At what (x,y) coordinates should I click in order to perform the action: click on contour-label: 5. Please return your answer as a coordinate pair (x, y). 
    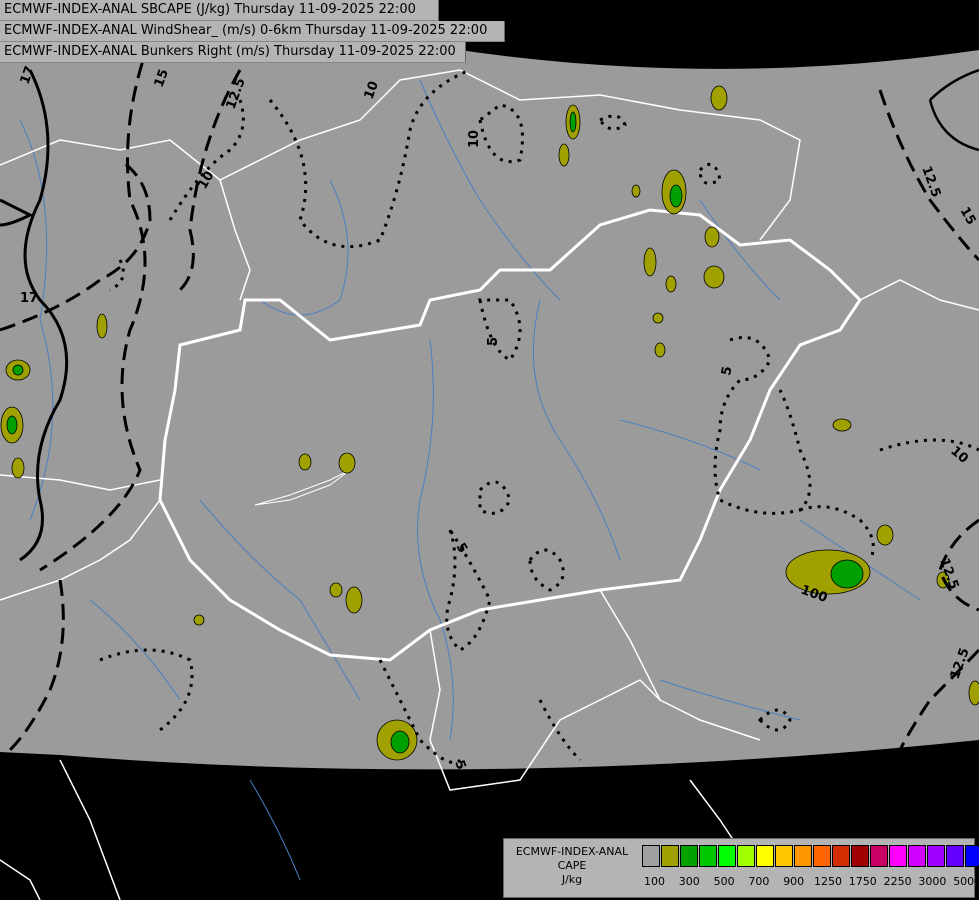
    Looking at the image, I should click on (493, 341).